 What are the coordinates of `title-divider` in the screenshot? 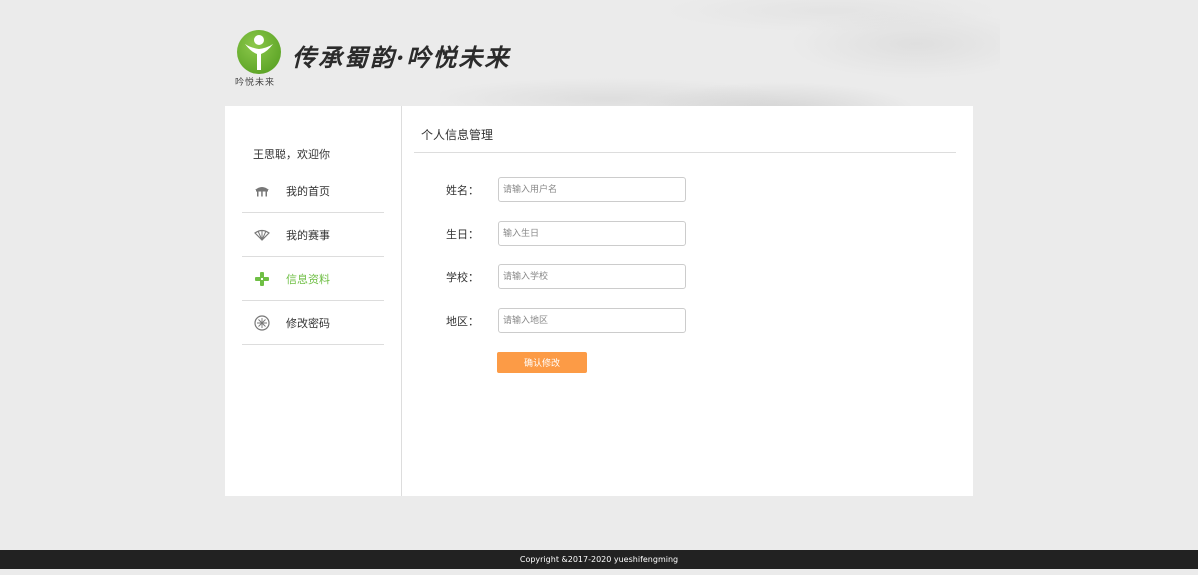 It's located at (685, 152).